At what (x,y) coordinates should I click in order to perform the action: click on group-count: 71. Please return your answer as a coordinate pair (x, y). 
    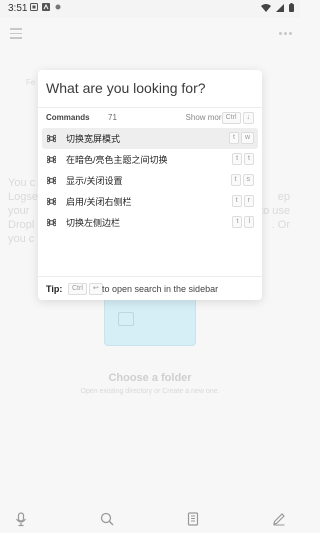
    Looking at the image, I should click on (112, 117).